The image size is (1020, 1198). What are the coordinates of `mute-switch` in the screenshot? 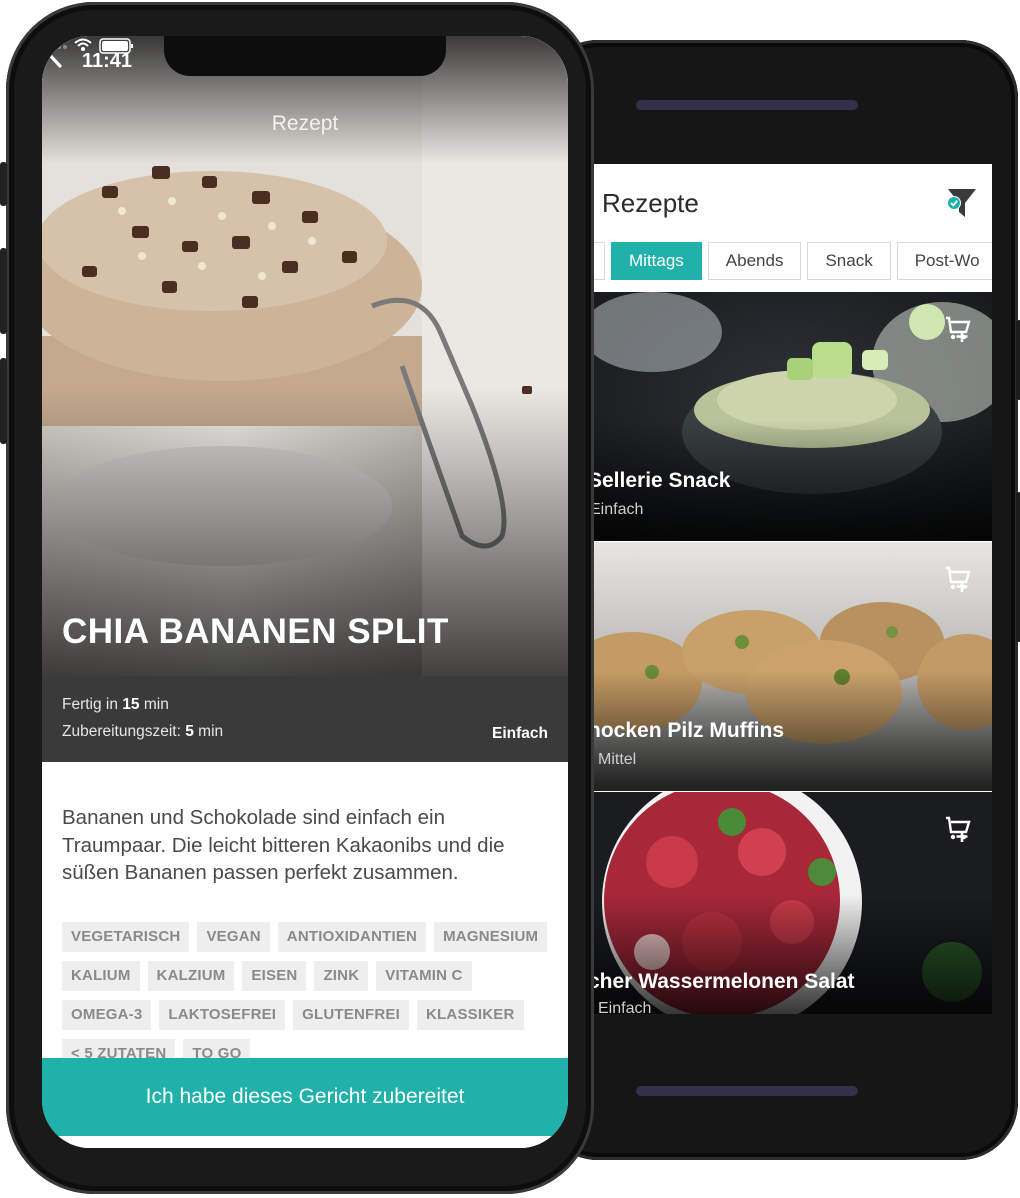 It's located at (3, 184).